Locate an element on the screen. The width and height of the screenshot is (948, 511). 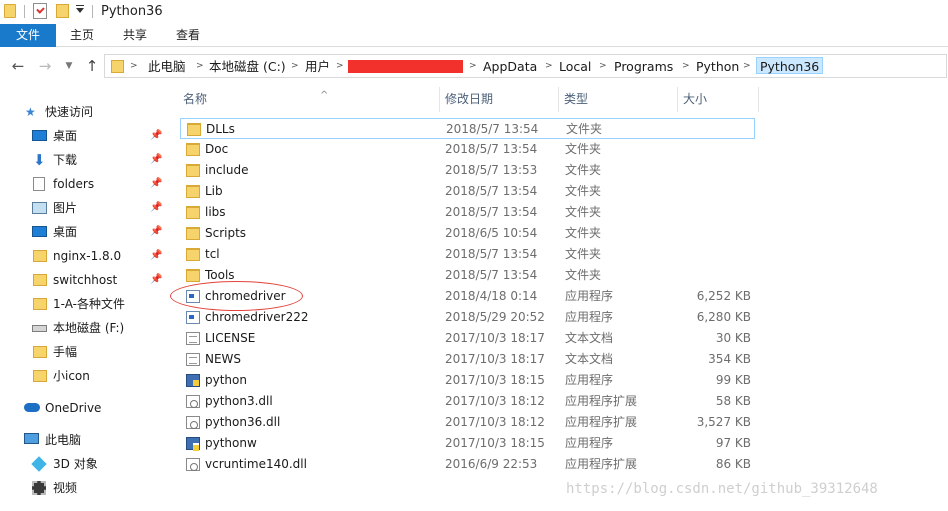
column-header-size: 大小 is located at coordinates (695, 99).